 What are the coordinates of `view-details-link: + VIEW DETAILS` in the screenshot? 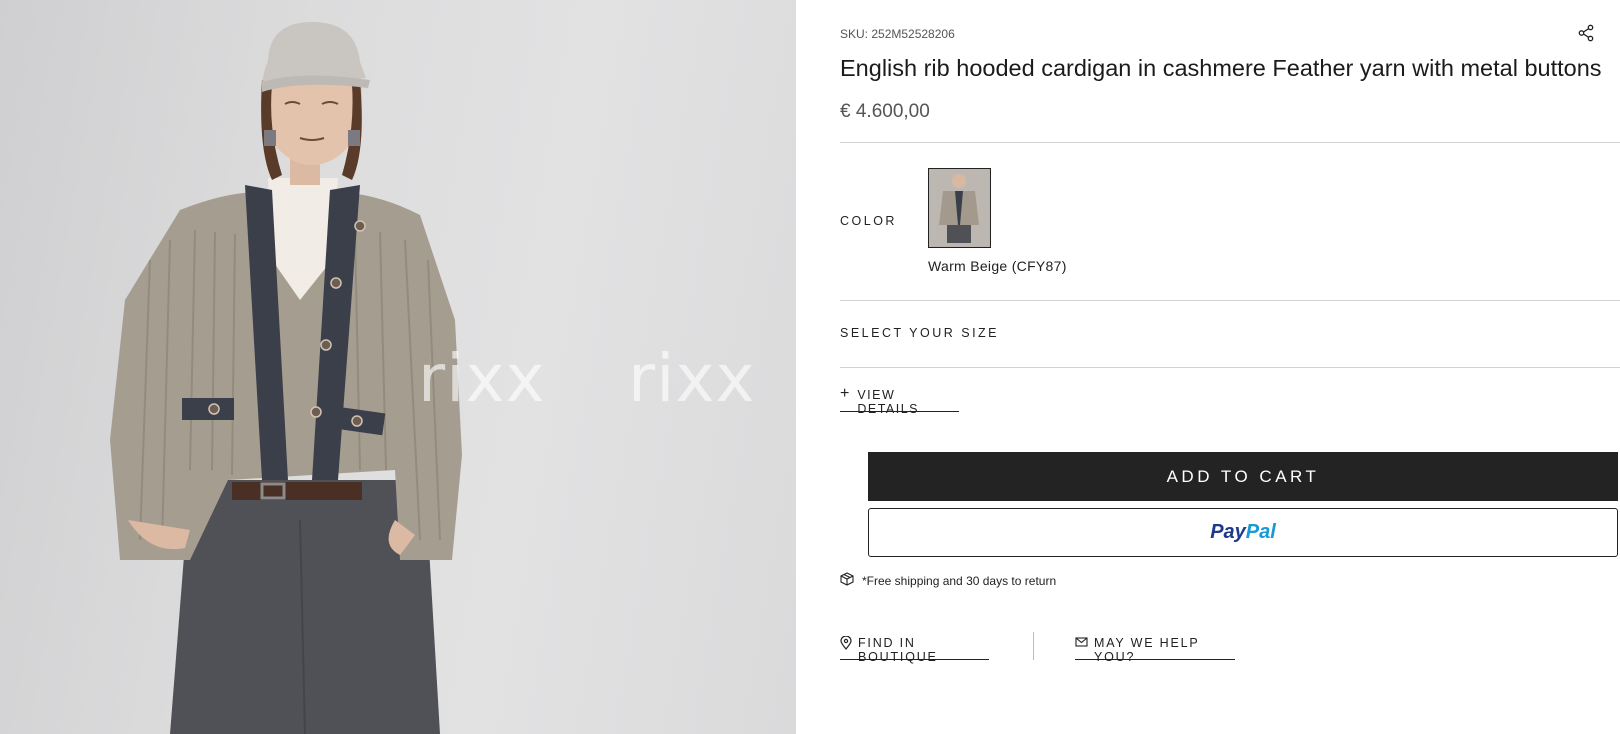 It's located at (899, 400).